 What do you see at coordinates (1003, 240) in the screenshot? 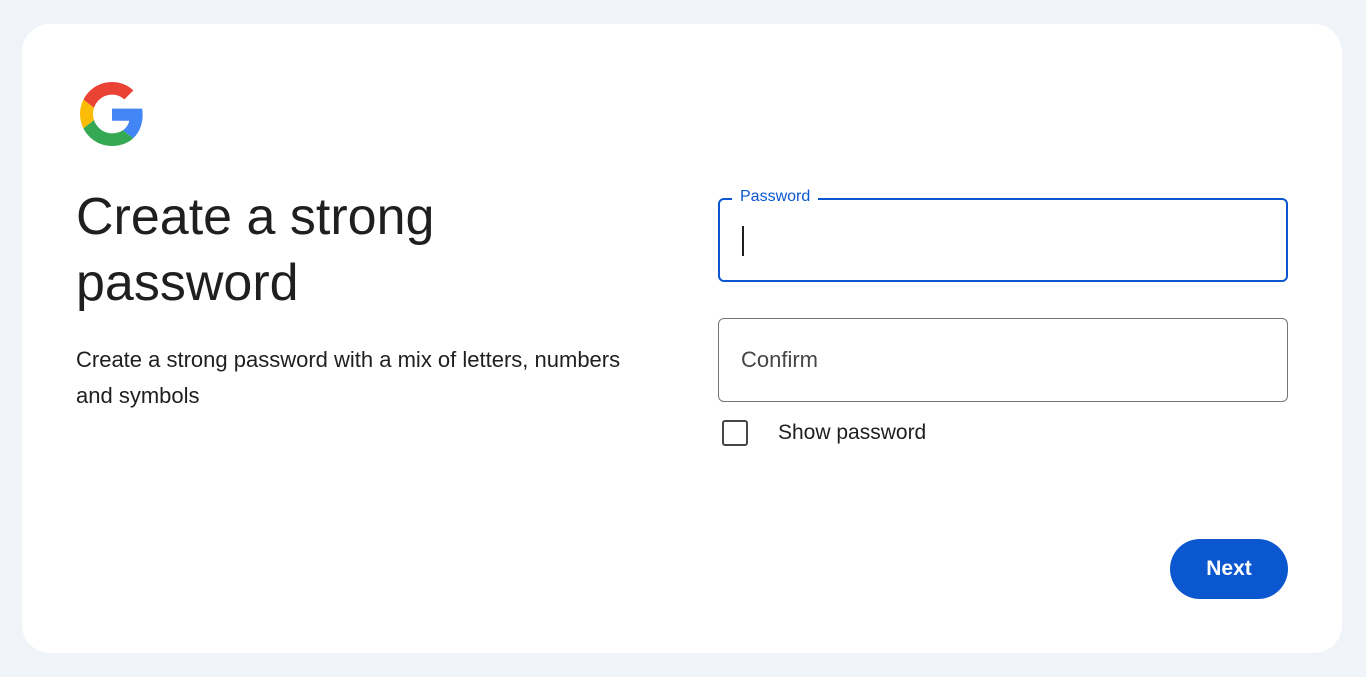
I see `password-input` at bounding box center [1003, 240].